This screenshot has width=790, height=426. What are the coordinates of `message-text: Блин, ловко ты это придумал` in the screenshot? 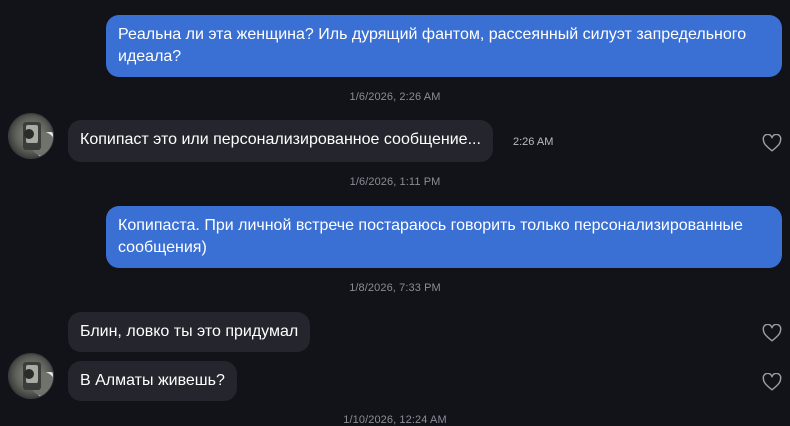 It's located at (189, 331).